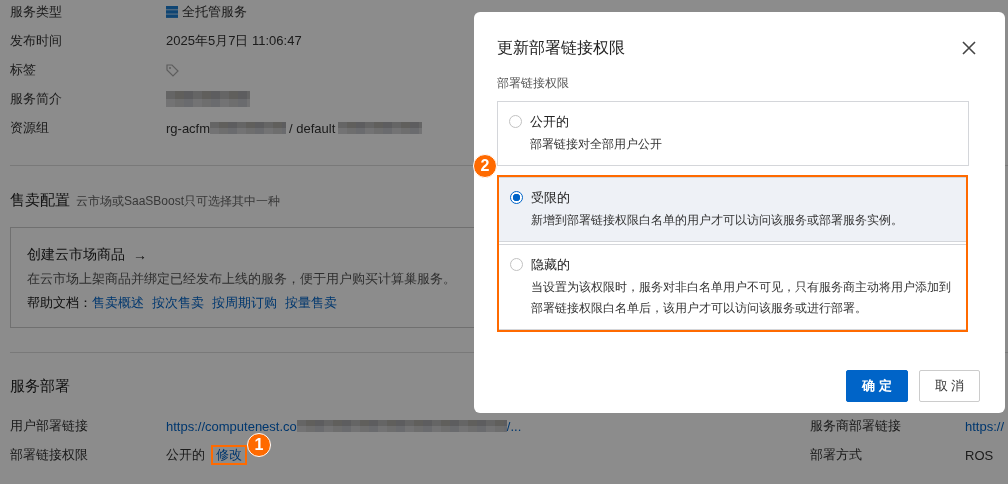  What do you see at coordinates (49, 426) in the screenshot?
I see `field-label: 用户部署链接` at bounding box center [49, 426].